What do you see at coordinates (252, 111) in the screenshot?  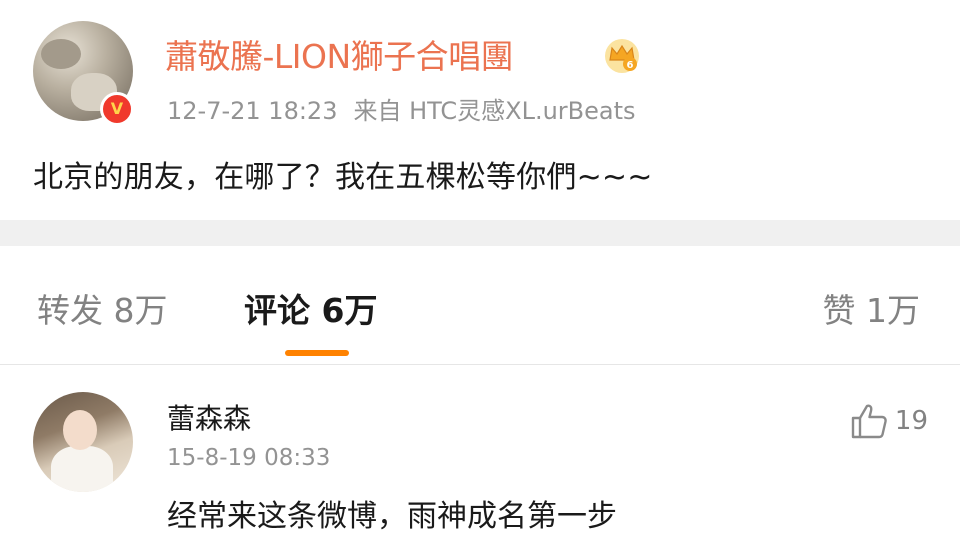 I see `post-timestamp: 12-7-21 18:23` at bounding box center [252, 111].